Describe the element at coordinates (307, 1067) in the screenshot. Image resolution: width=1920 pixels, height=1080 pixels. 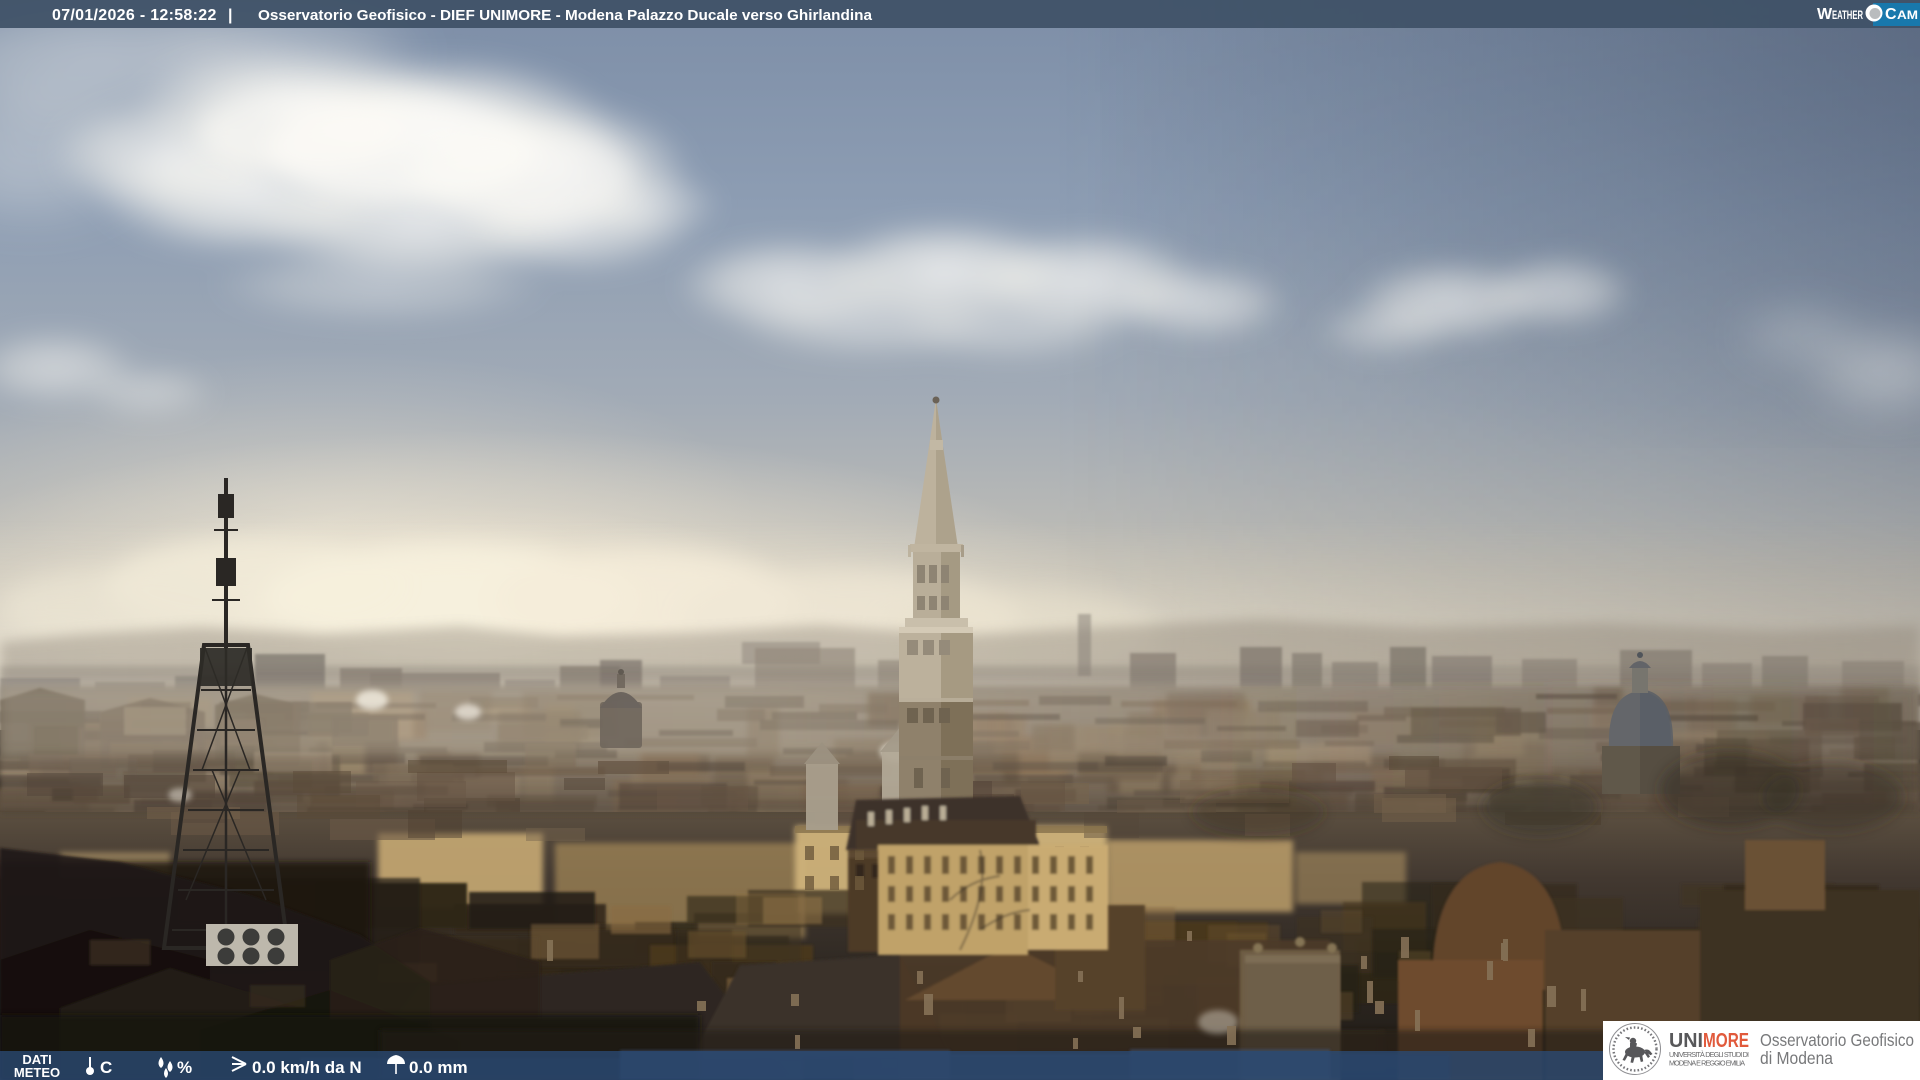
I see `svg-text: 0.0 km/h da N` at that location.